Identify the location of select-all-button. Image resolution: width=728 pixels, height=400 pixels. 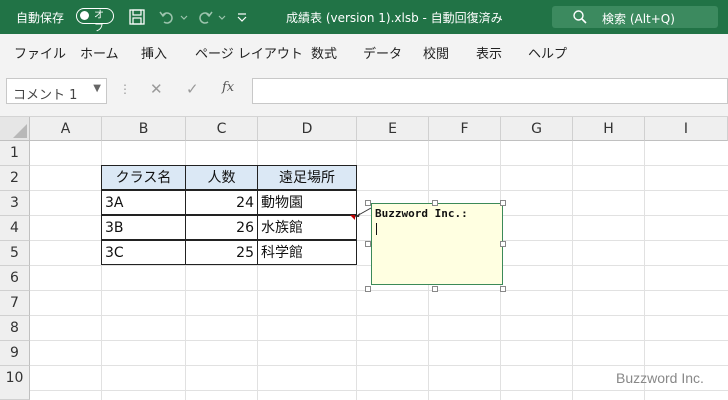
(15, 129).